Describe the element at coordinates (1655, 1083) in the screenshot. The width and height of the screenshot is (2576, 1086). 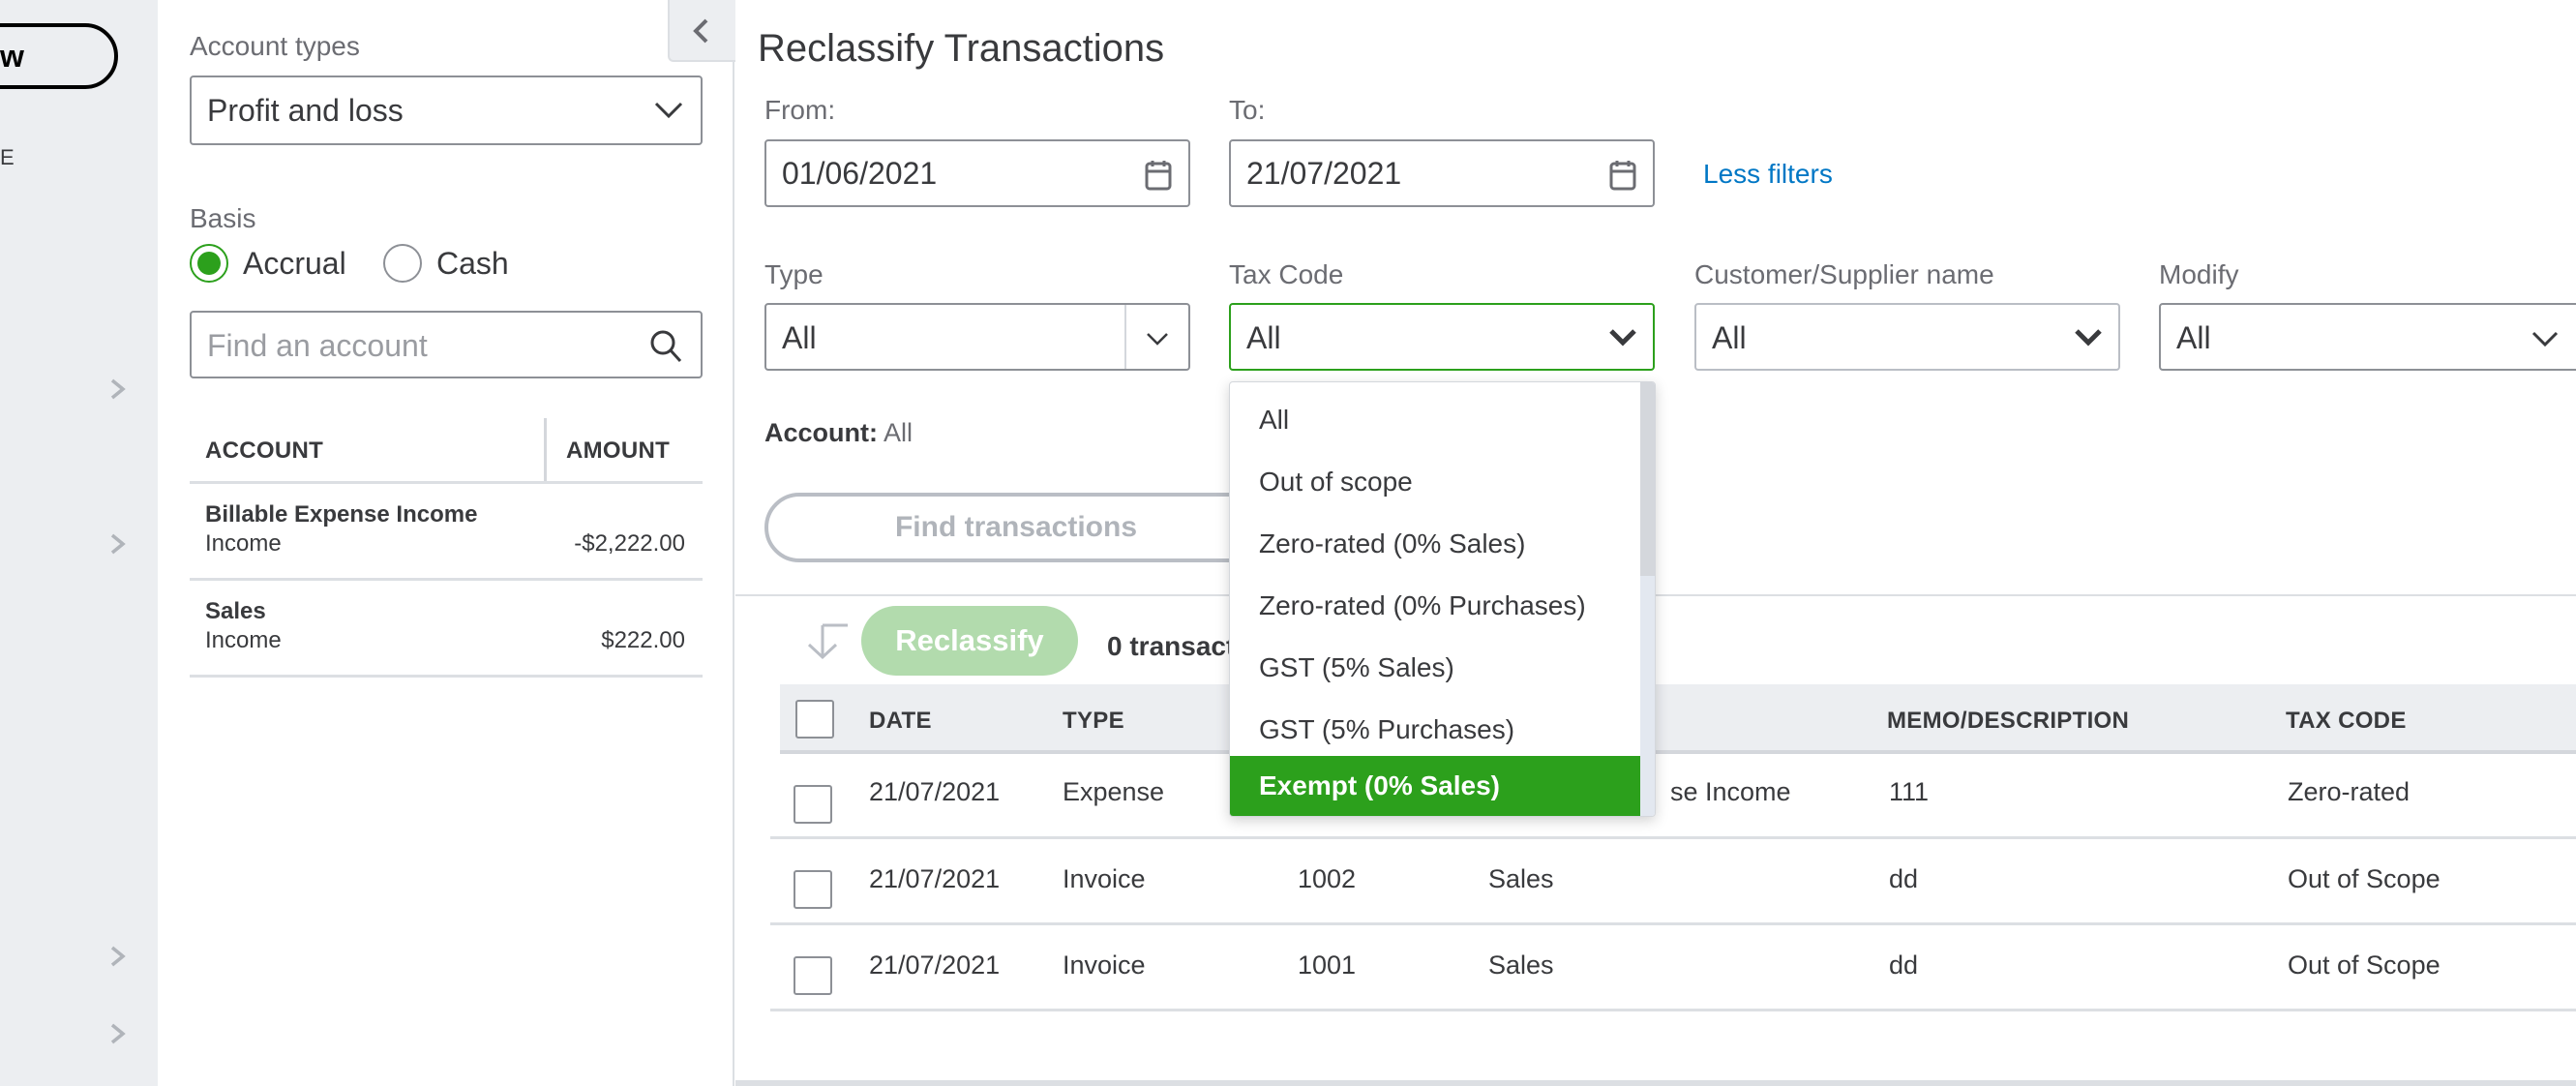
I see `bottom-border` at that location.